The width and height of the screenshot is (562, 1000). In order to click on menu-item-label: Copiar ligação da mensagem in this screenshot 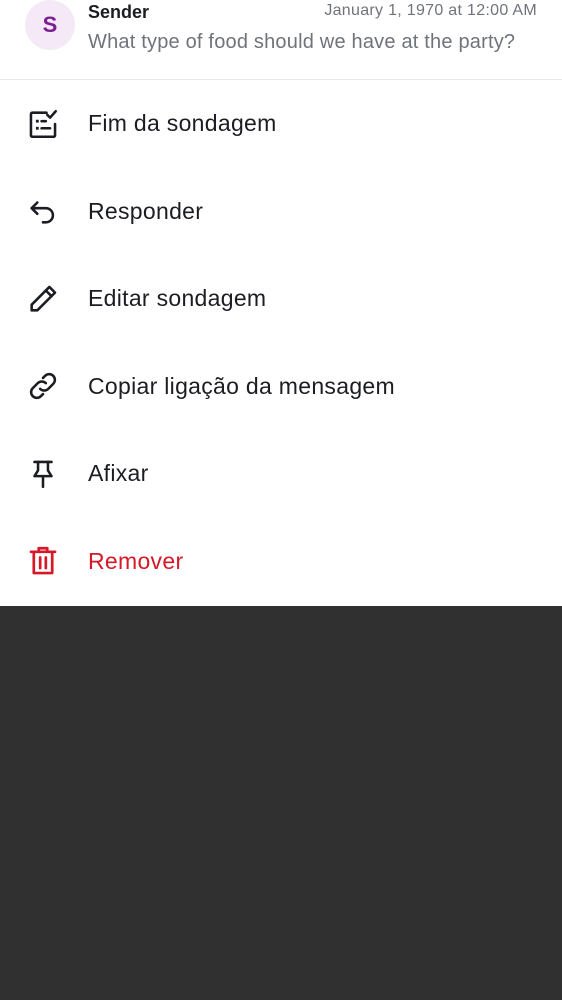, I will do `click(241, 385)`.